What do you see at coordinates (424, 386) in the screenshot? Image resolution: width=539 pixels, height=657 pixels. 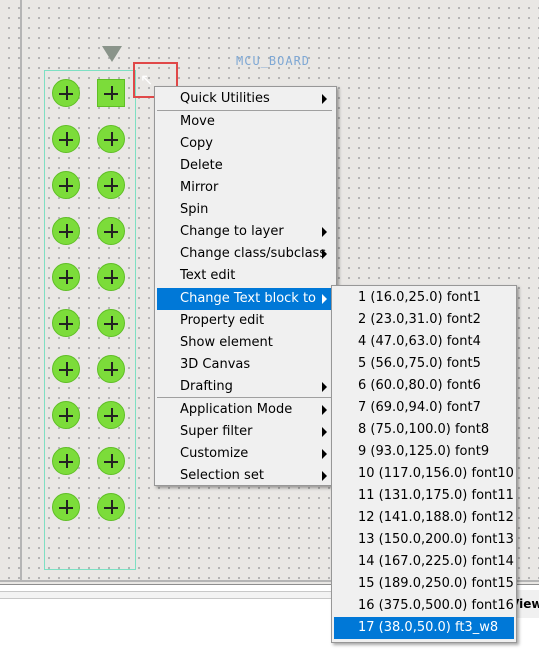 I see `text-block-option: 6 (60.0,80.0) font6` at bounding box center [424, 386].